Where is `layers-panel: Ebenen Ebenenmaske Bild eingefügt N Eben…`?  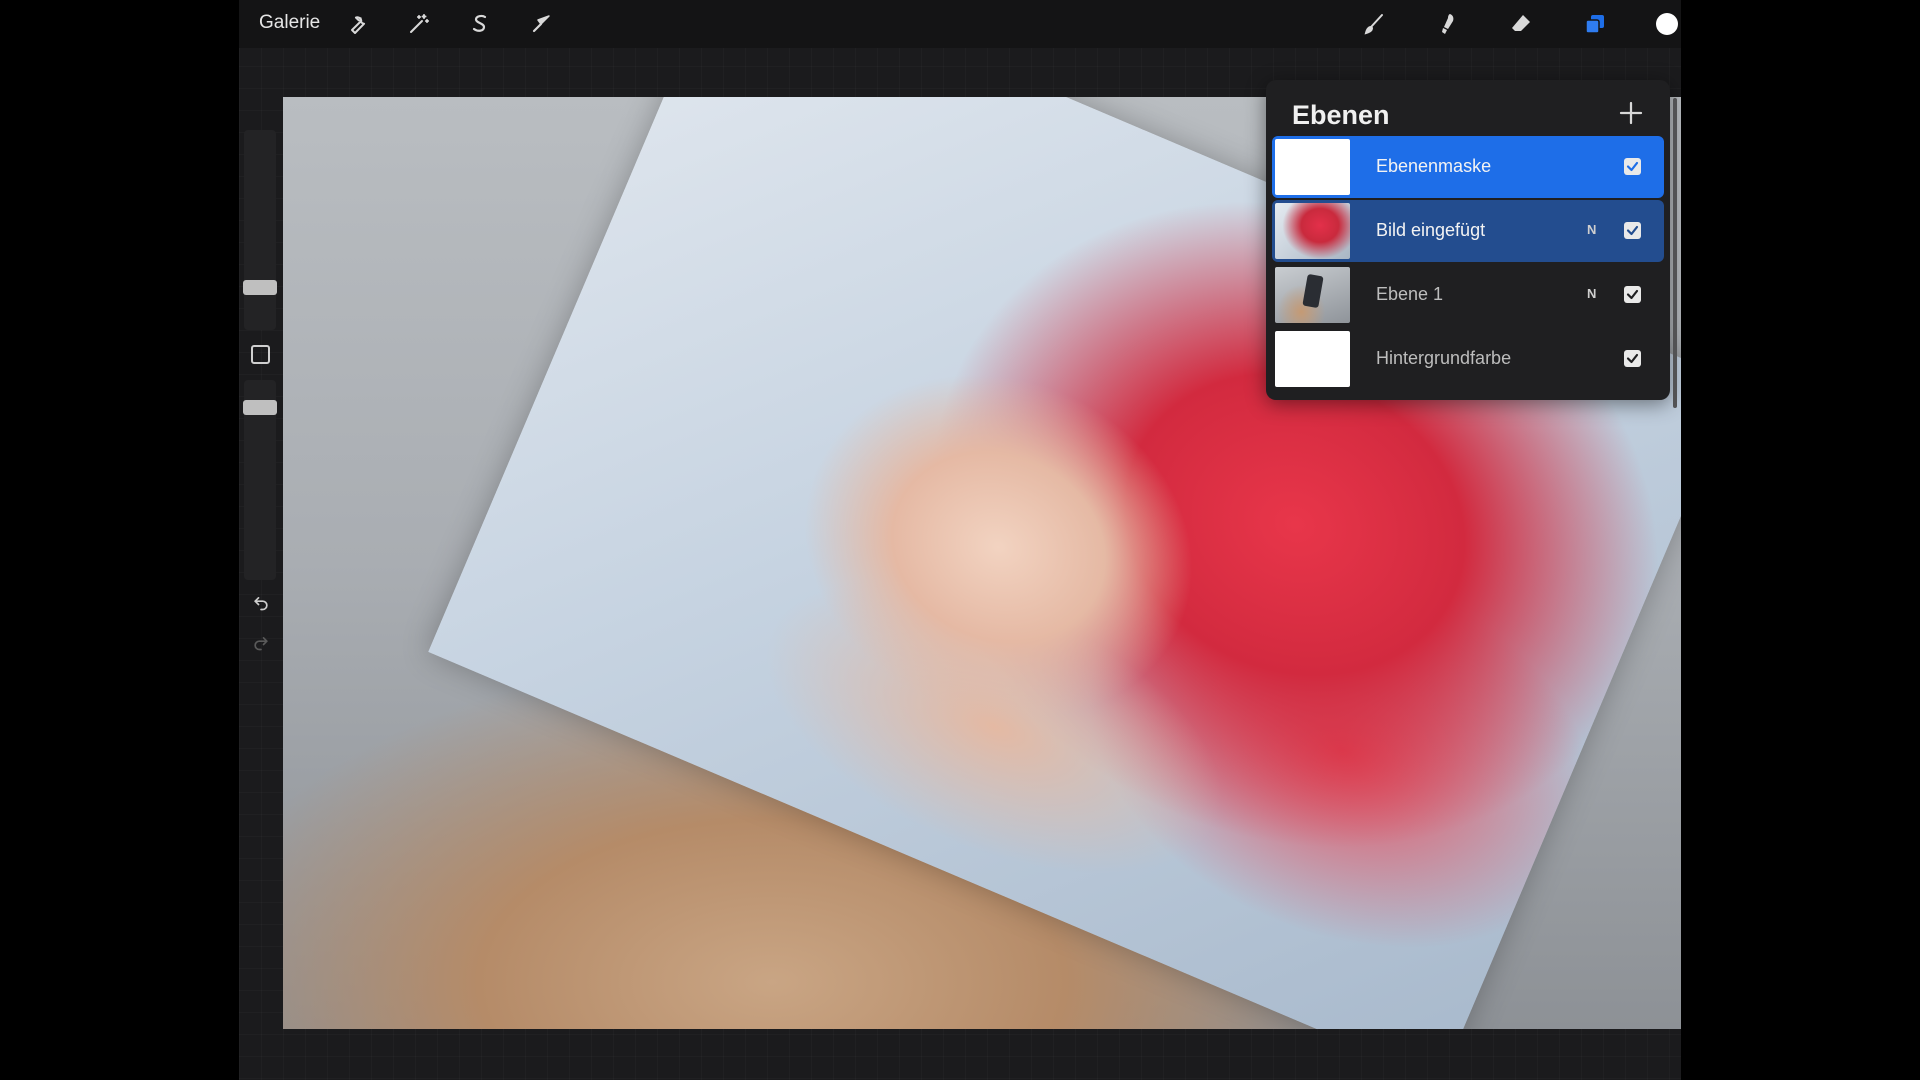 layers-panel: Ebenen Ebenenmaske Bild eingefügt N Eben… is located at coordinates (1471, 244).